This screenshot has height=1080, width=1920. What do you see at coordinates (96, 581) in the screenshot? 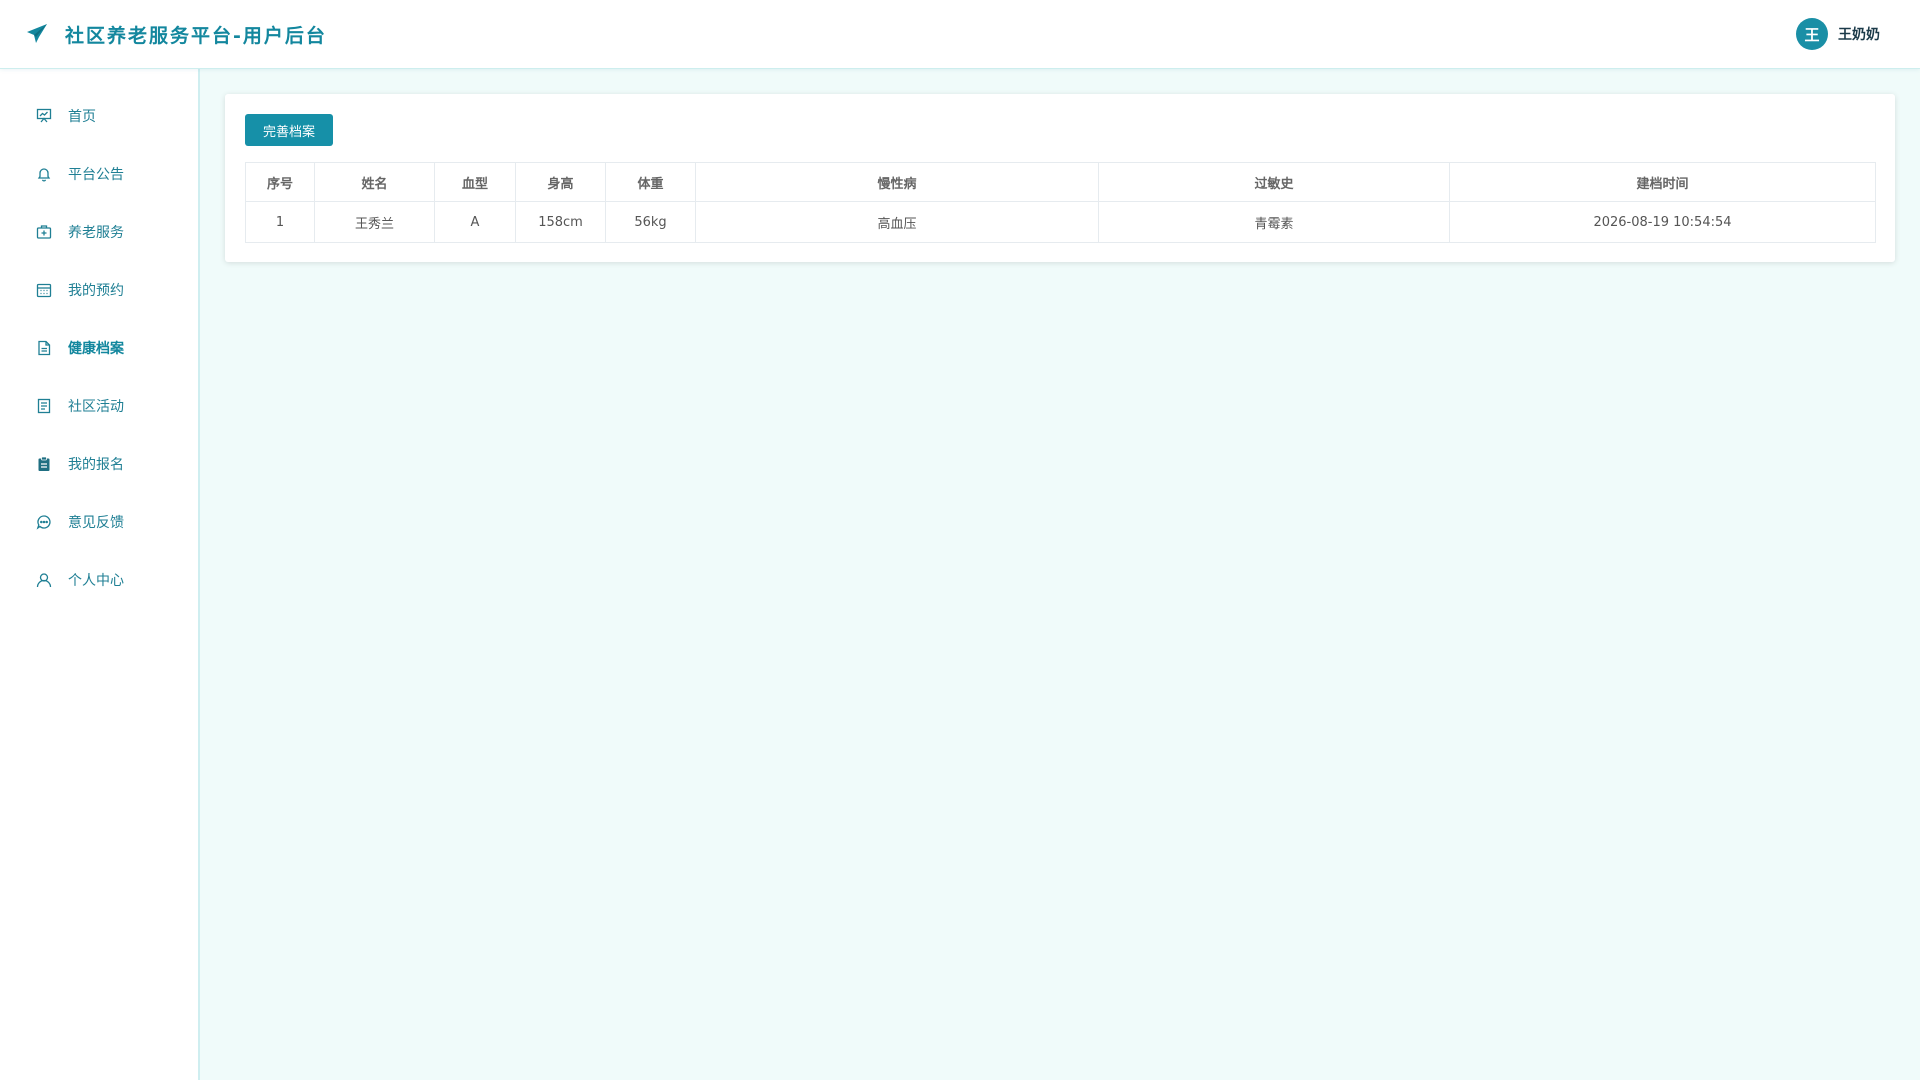
I see `sidebar-item-label: 个人中心` at bounding box center [96, 581].